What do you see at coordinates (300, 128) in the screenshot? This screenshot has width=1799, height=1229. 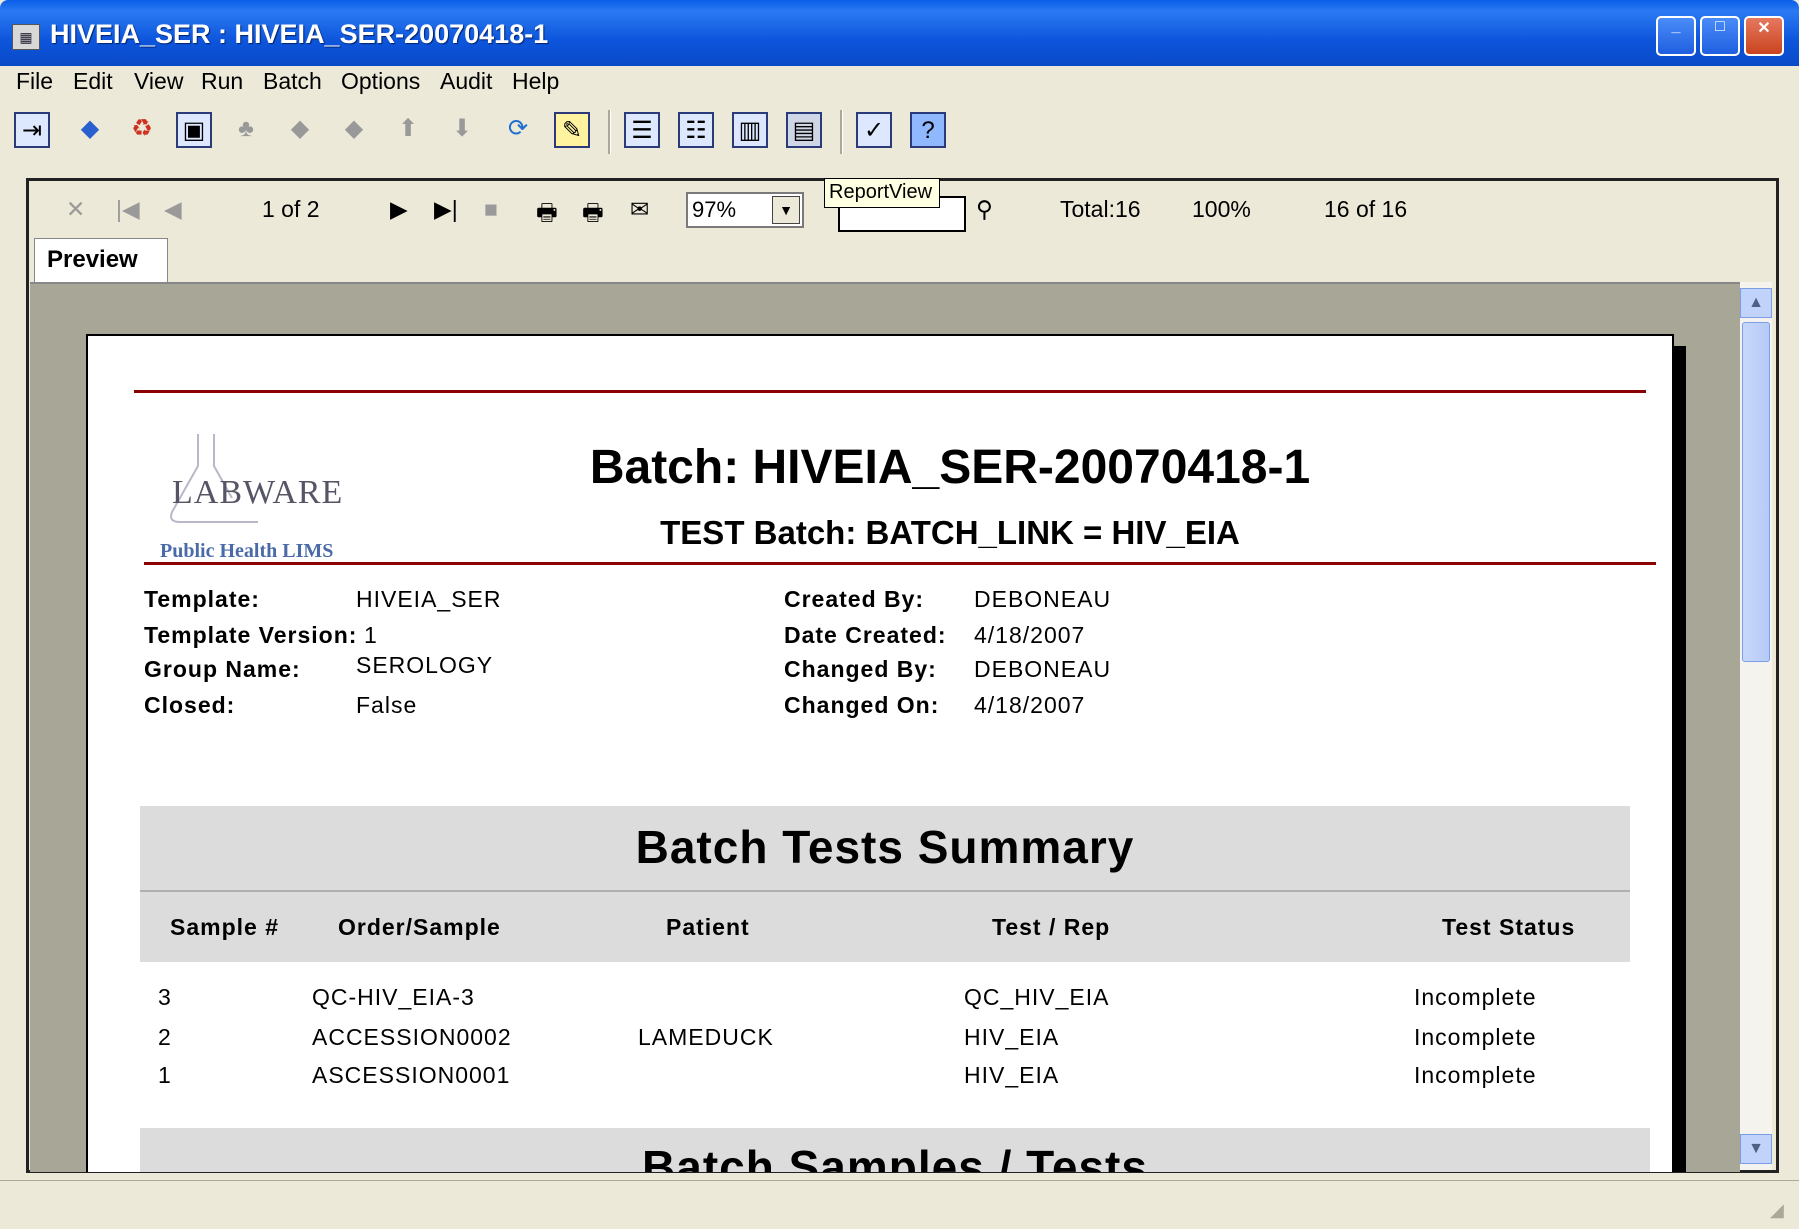 I see `add-item-icon: ◆` at bounding box center [300, 128].